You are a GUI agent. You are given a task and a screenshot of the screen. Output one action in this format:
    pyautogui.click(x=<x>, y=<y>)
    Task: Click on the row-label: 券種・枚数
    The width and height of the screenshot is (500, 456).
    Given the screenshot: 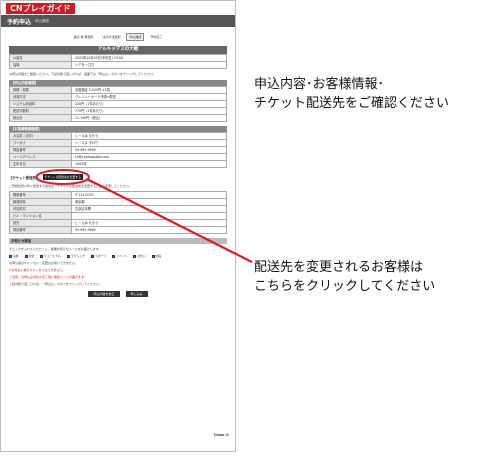 What is the action you would take?
    pyautogui.click(x=40, y=90)
    